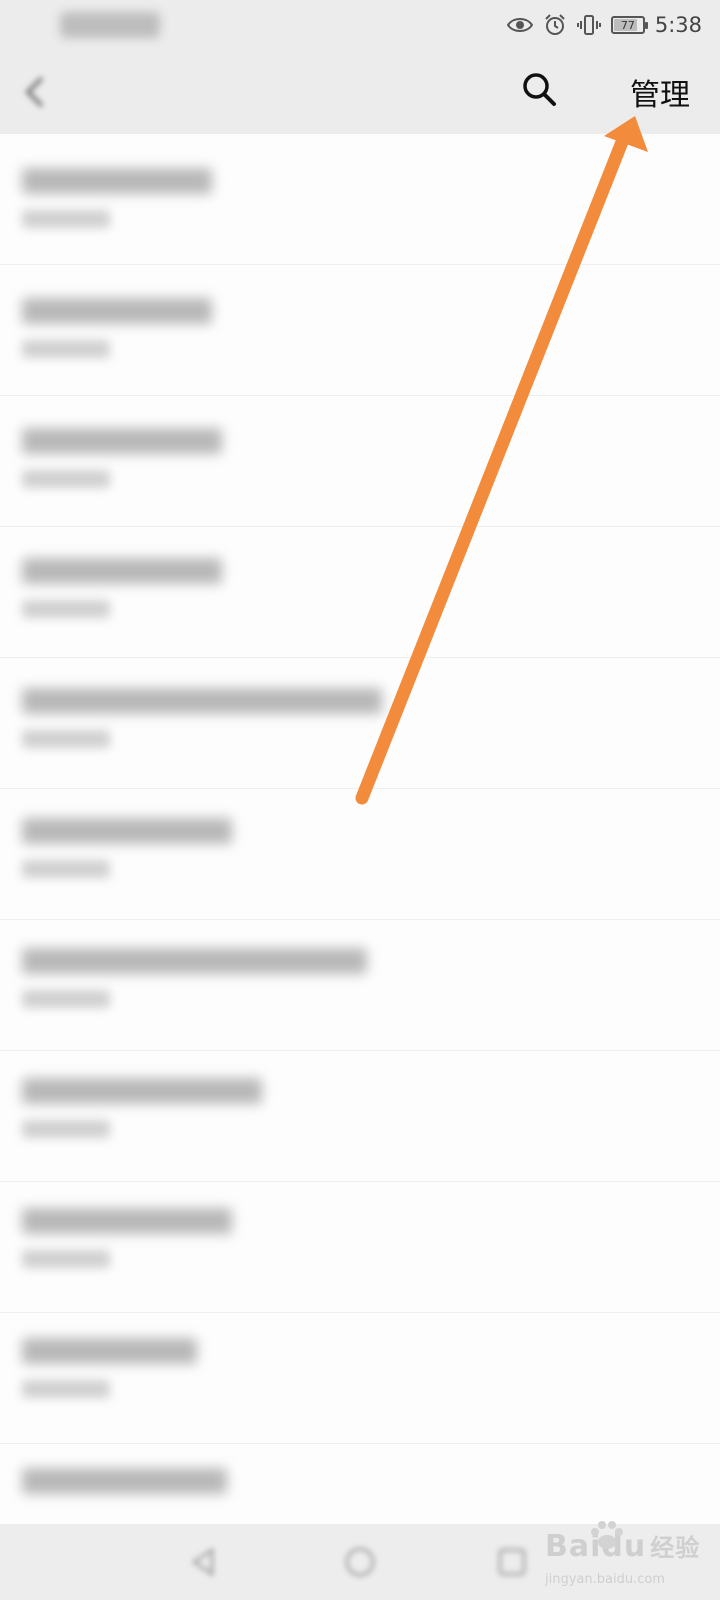 This screenshot has width=720, height=1600. I want to click on watermark-url: jingyan.baidu.com, so click(605, 1579).